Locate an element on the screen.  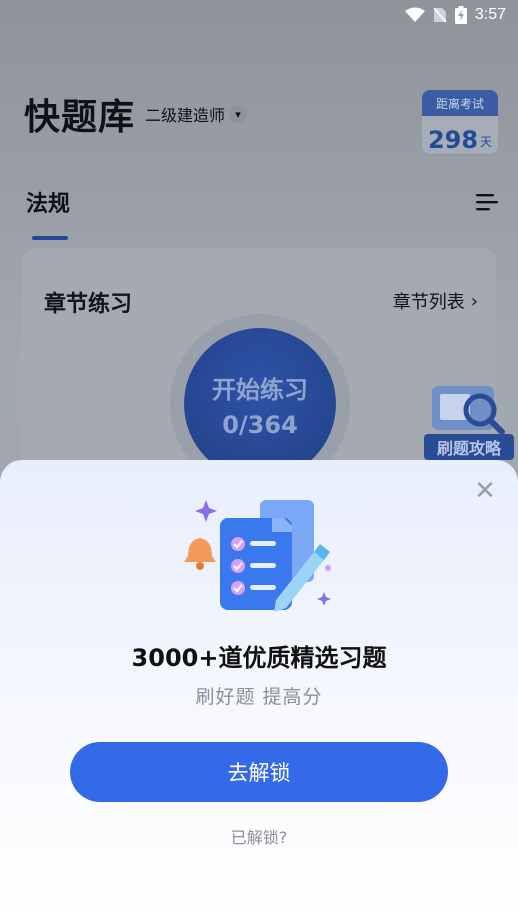
chevron-down-icon: ▾ is located at coordinates (238, 114).